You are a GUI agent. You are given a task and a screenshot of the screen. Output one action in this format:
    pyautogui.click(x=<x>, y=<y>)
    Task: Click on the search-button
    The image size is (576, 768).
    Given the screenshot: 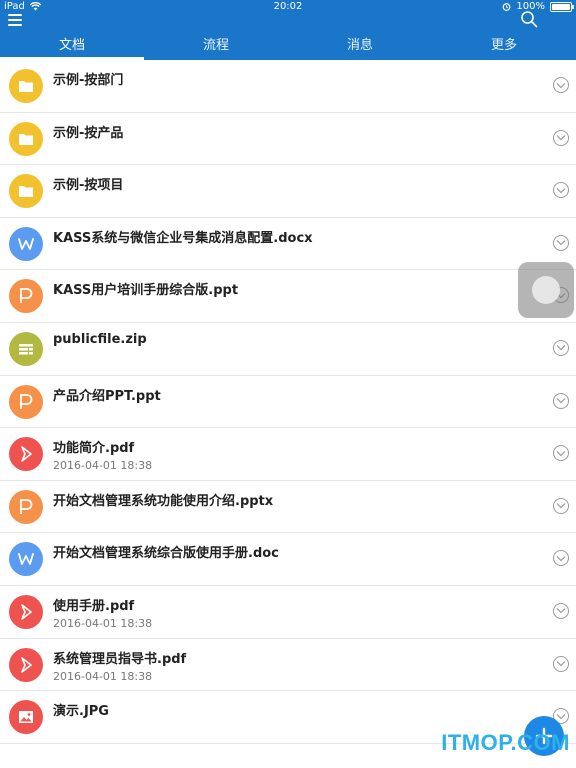 What is the action you would take?
    pyautogui.click(x=530, y=20)
    